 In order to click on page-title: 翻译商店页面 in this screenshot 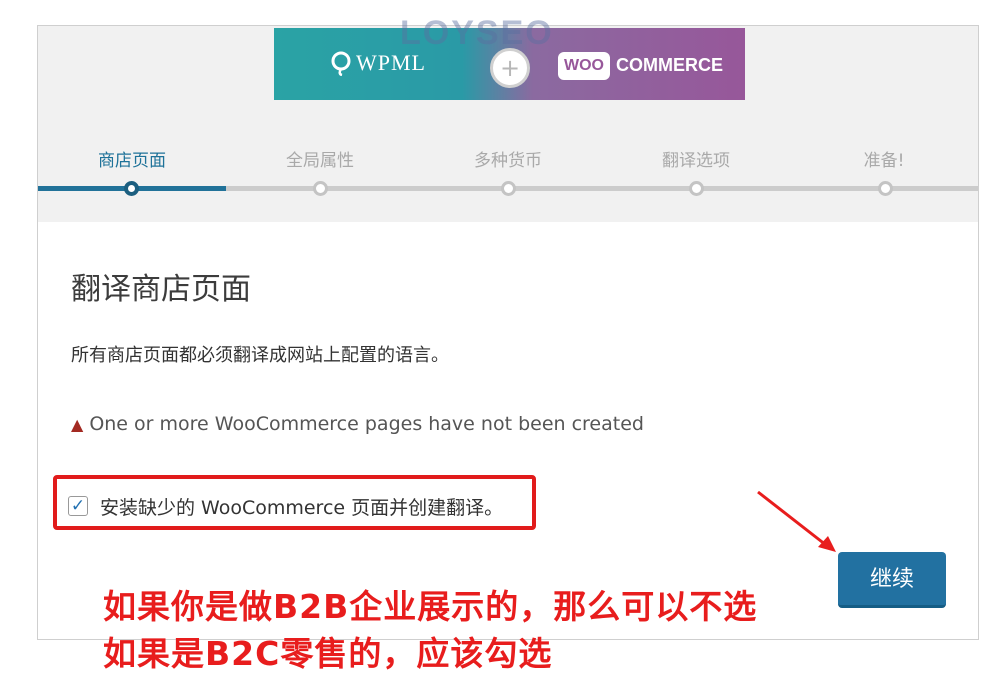, I will do `click(161, 289)`.